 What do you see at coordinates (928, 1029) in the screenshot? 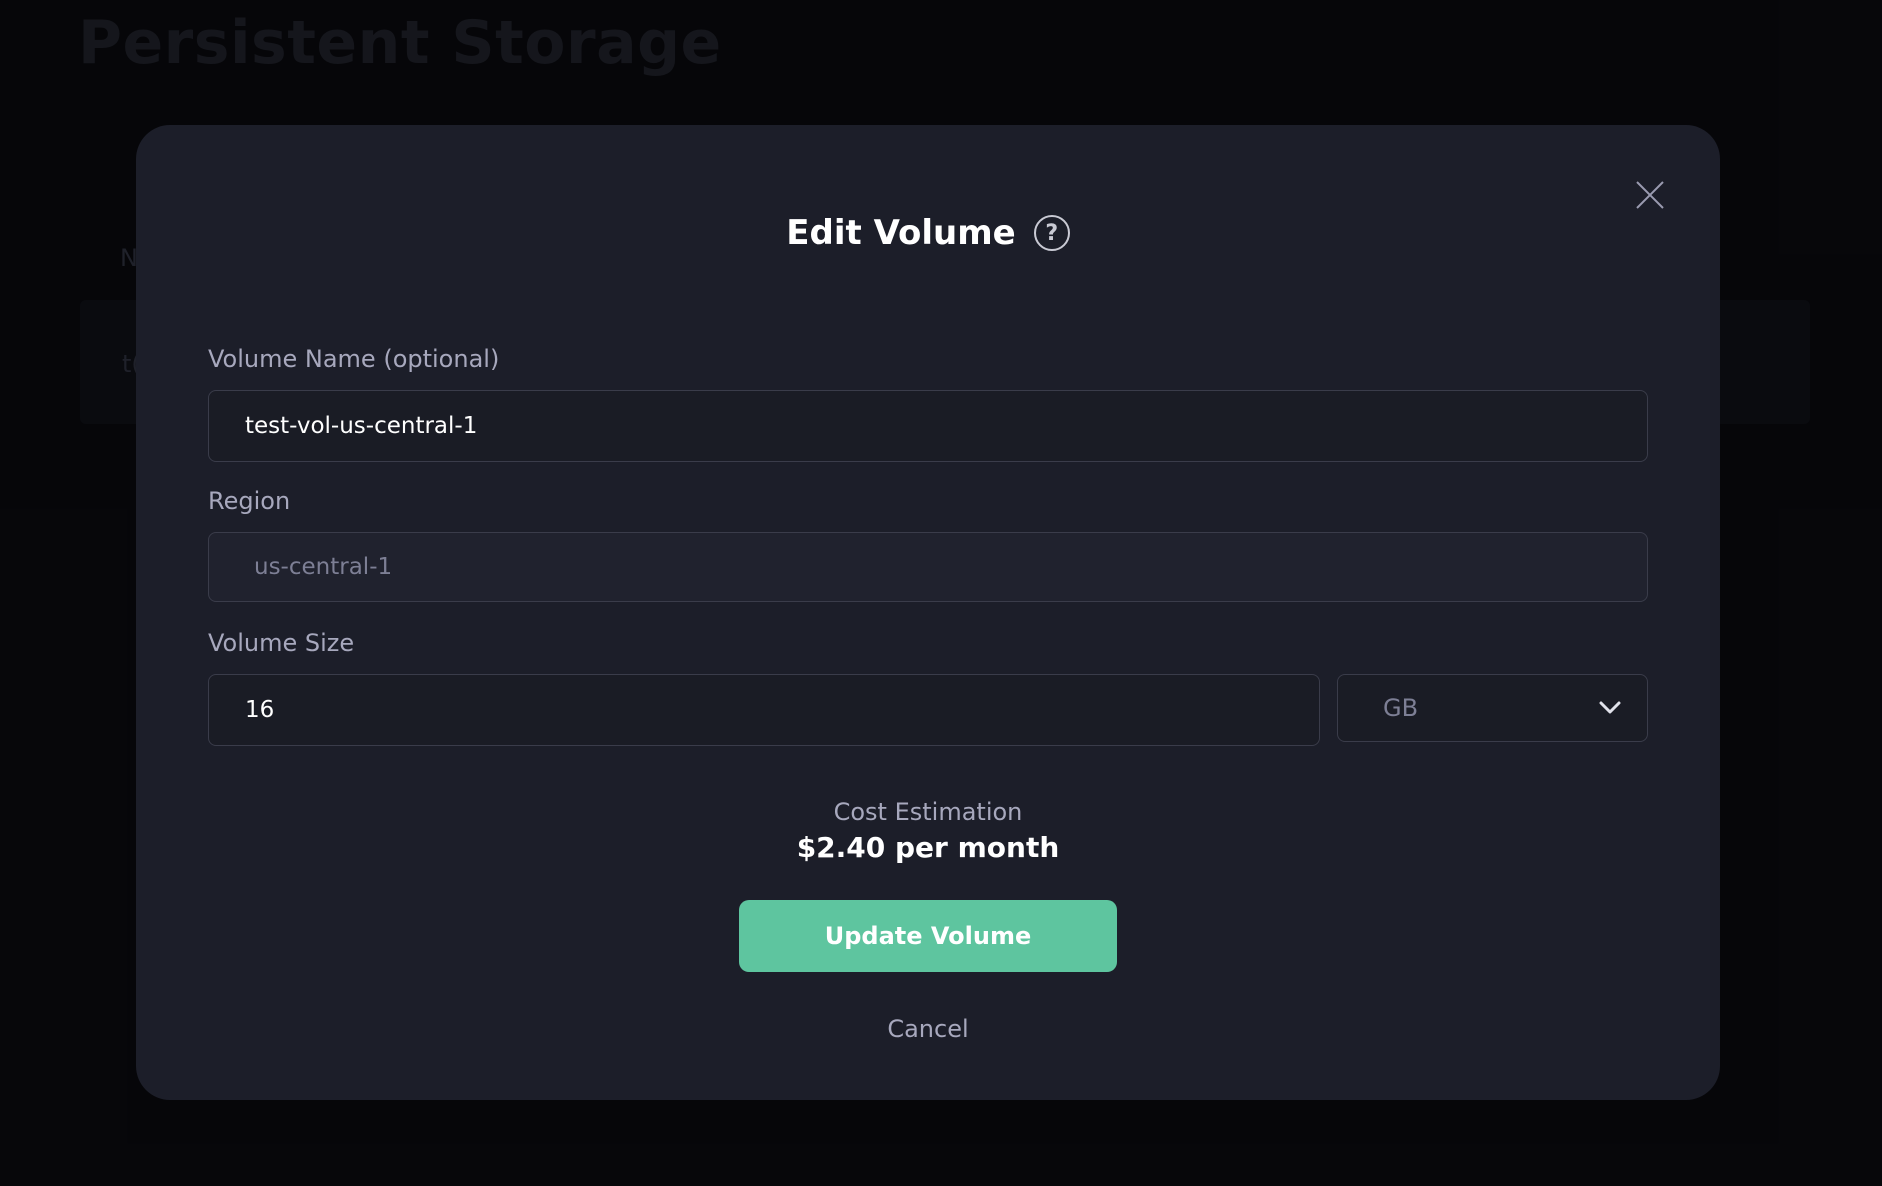
I see `cancel-button: Cancel` at bounding box center [928, 1029].